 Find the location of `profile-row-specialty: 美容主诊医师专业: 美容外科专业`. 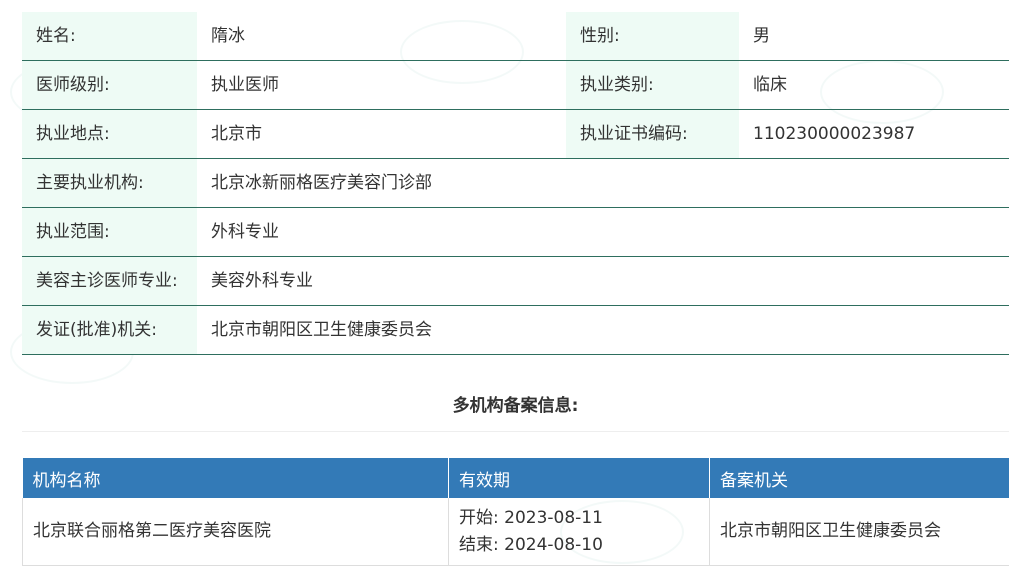

profile-row-specialty: 美容主诊医师专业: 美容外科专业 is located at coordinates (515, 281).